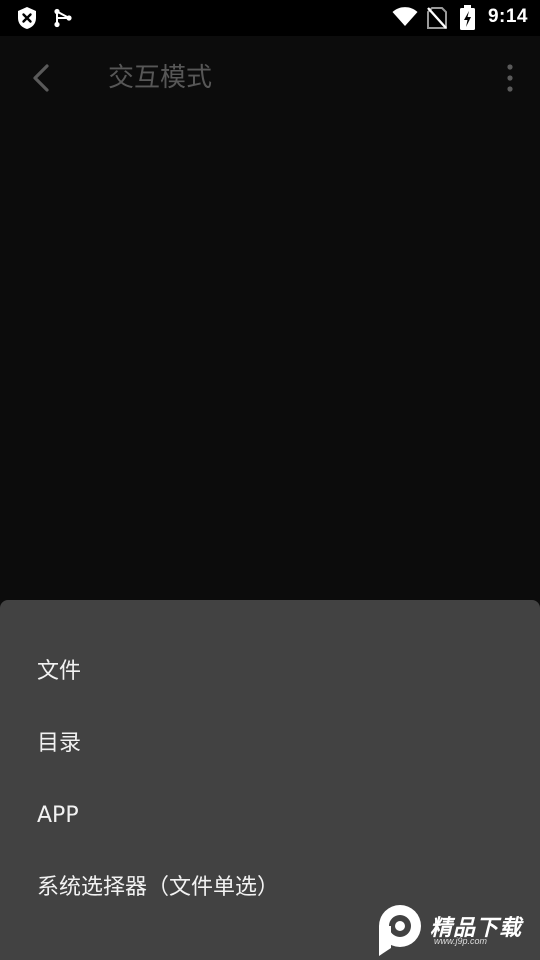  I want to click on status-bar: 9:14, so click(270, 18).